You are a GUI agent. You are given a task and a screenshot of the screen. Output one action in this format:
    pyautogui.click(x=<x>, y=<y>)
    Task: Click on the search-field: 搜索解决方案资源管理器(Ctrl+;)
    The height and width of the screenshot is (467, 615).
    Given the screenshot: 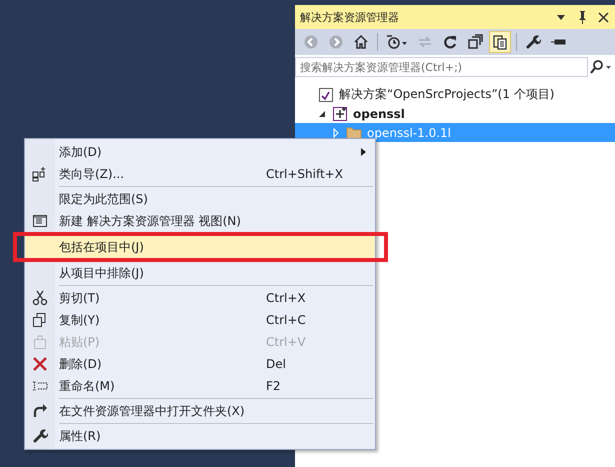 What is the action you would take?
    pyautogui.click(x=441, y=67)
    